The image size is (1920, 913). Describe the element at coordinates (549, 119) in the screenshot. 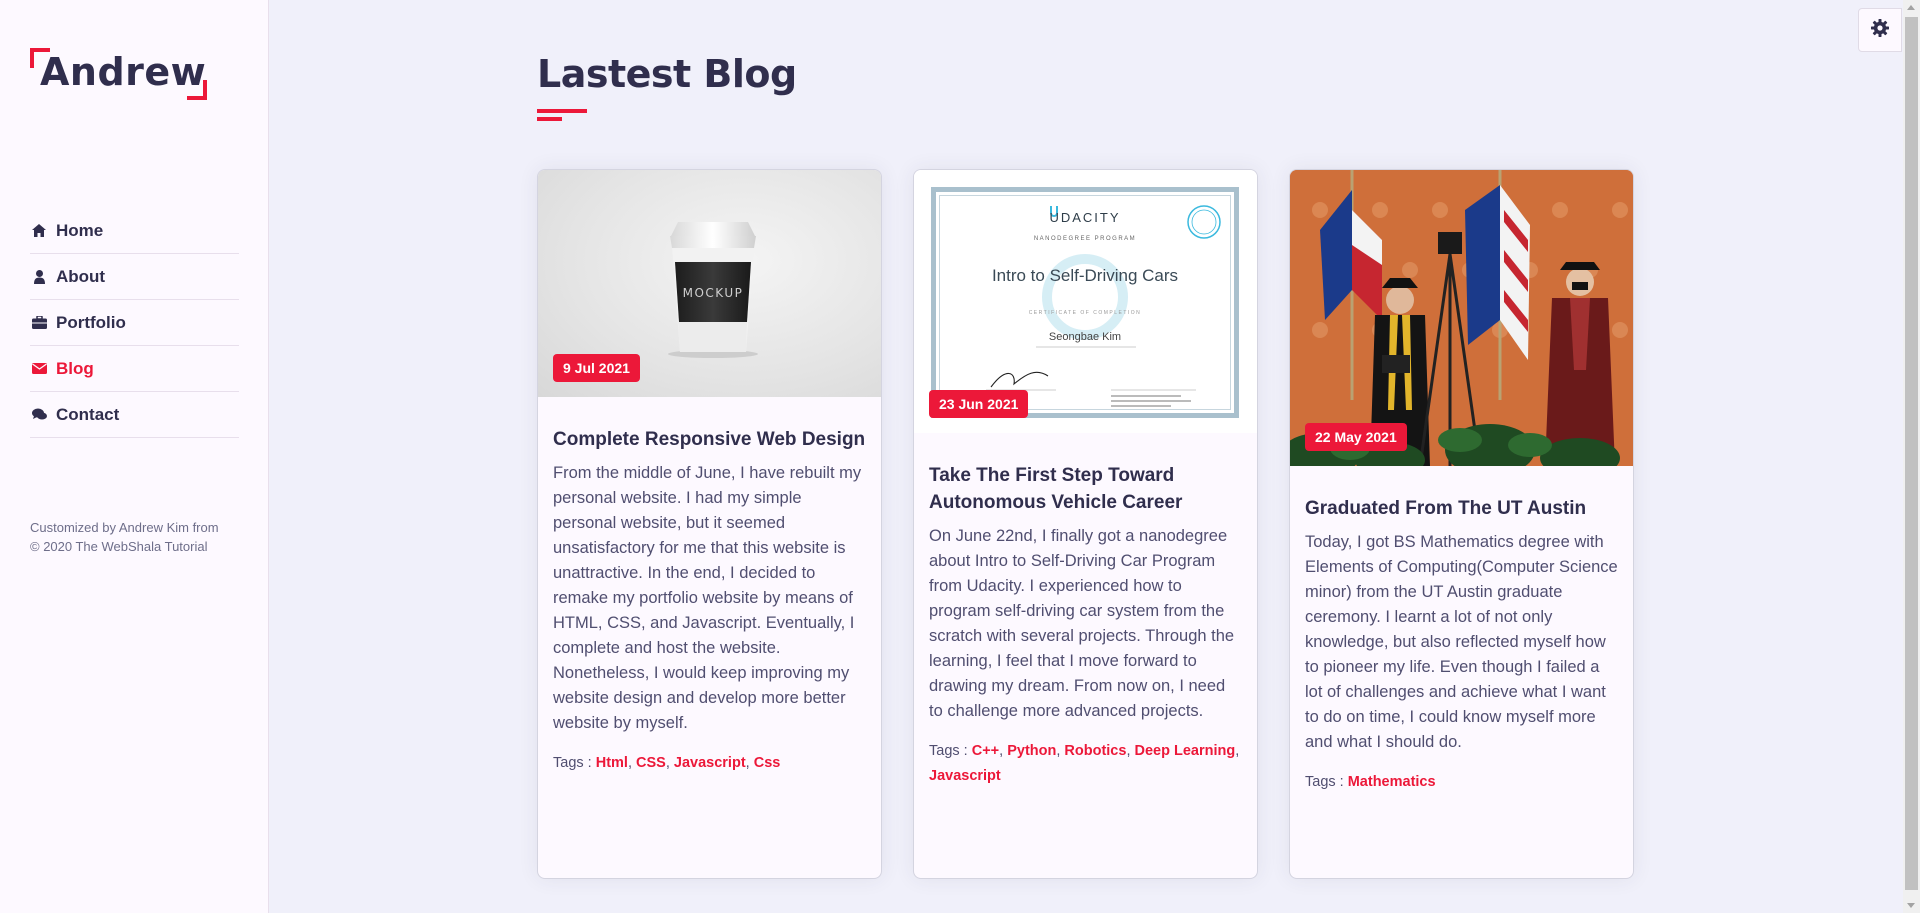

I see `title-underline-short` at that location.